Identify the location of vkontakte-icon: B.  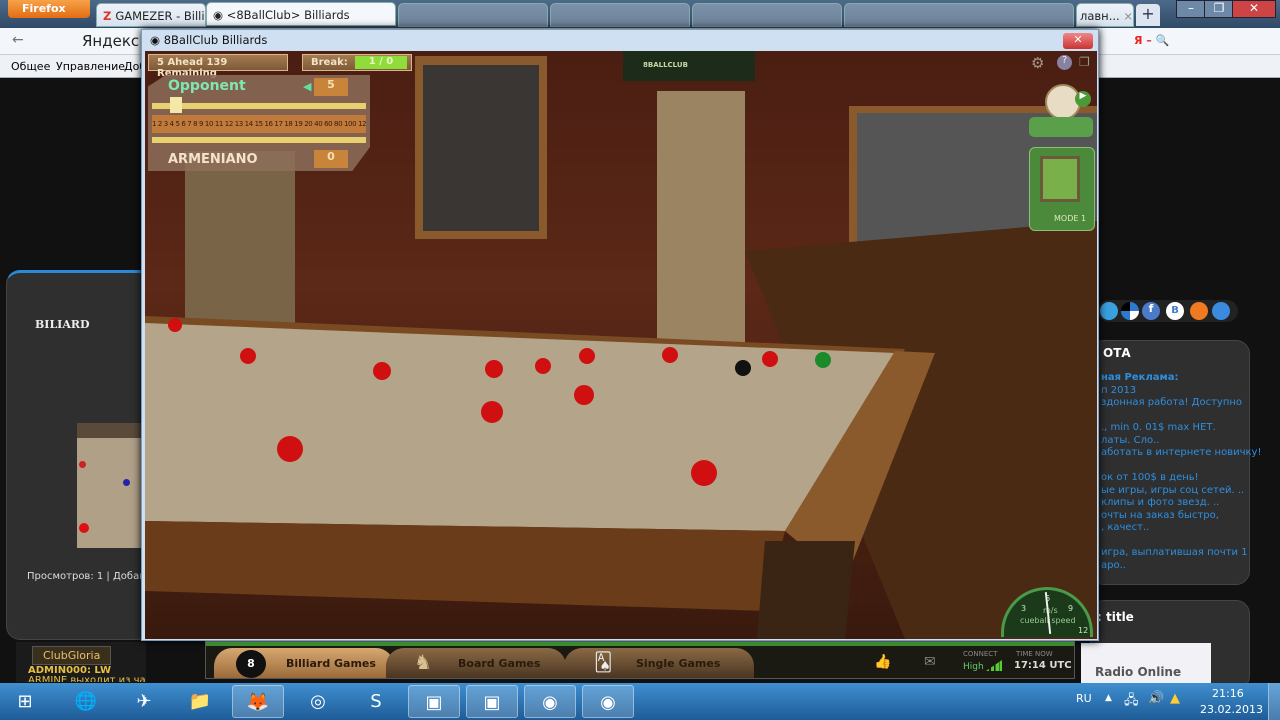
(1175, 311).